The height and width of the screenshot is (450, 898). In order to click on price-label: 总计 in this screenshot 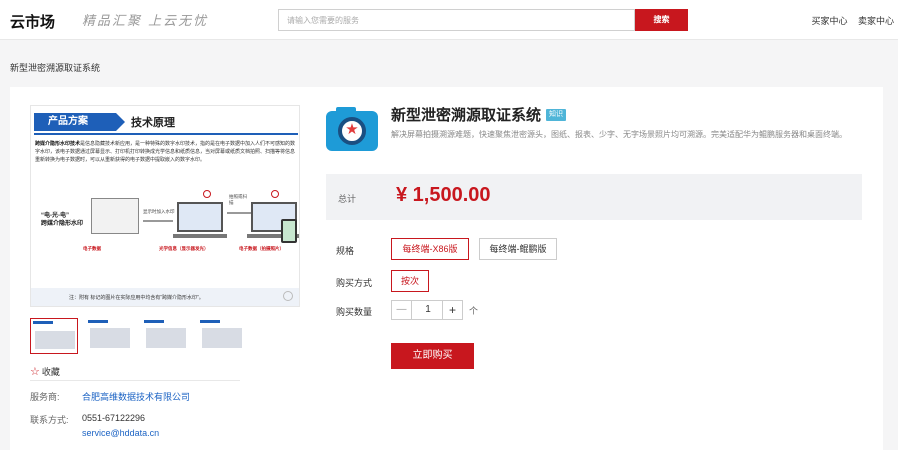, I will do `click(347, 199)`.